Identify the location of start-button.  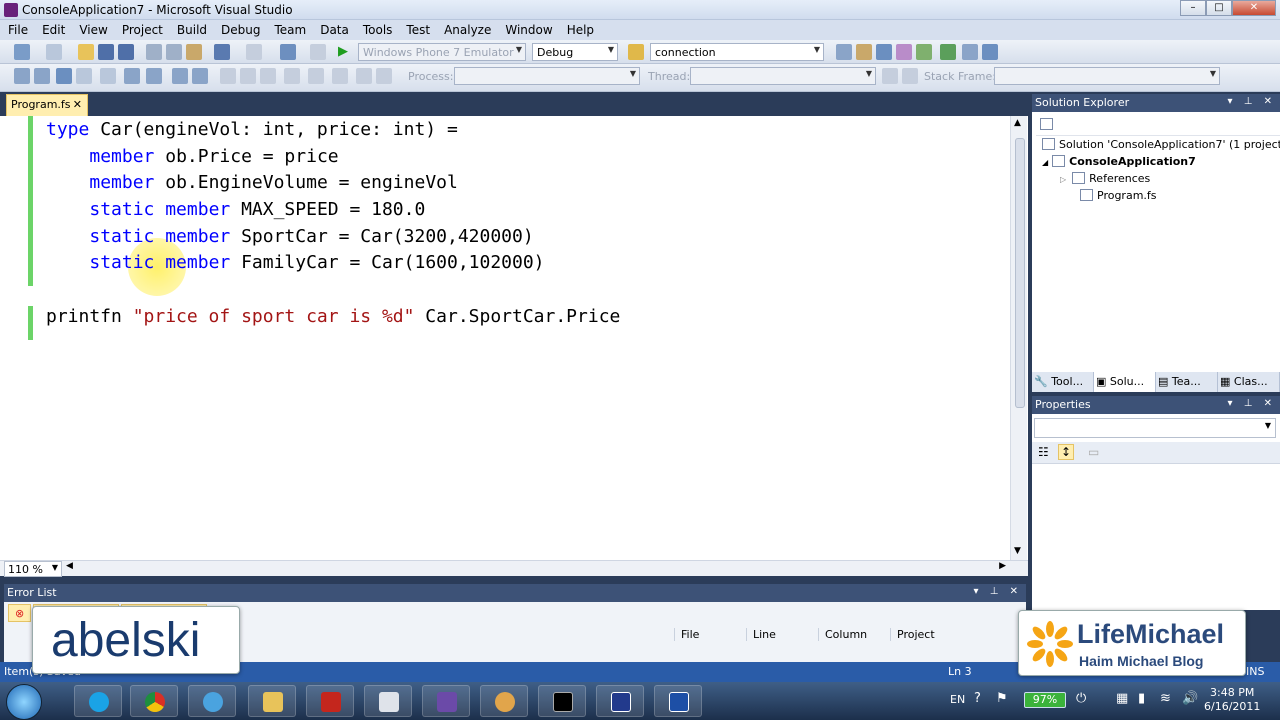
(24, 702).